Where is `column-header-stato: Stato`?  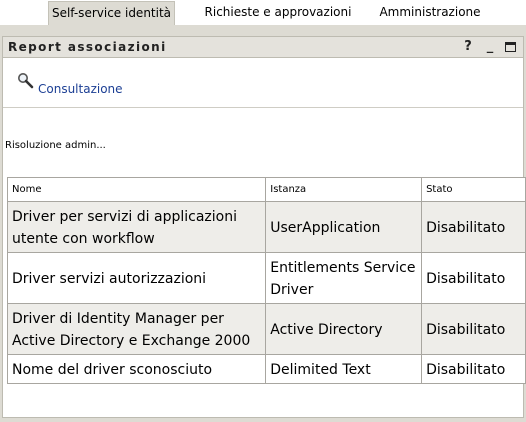 column-header-stato: Stato is located at coordinates (473, 189).